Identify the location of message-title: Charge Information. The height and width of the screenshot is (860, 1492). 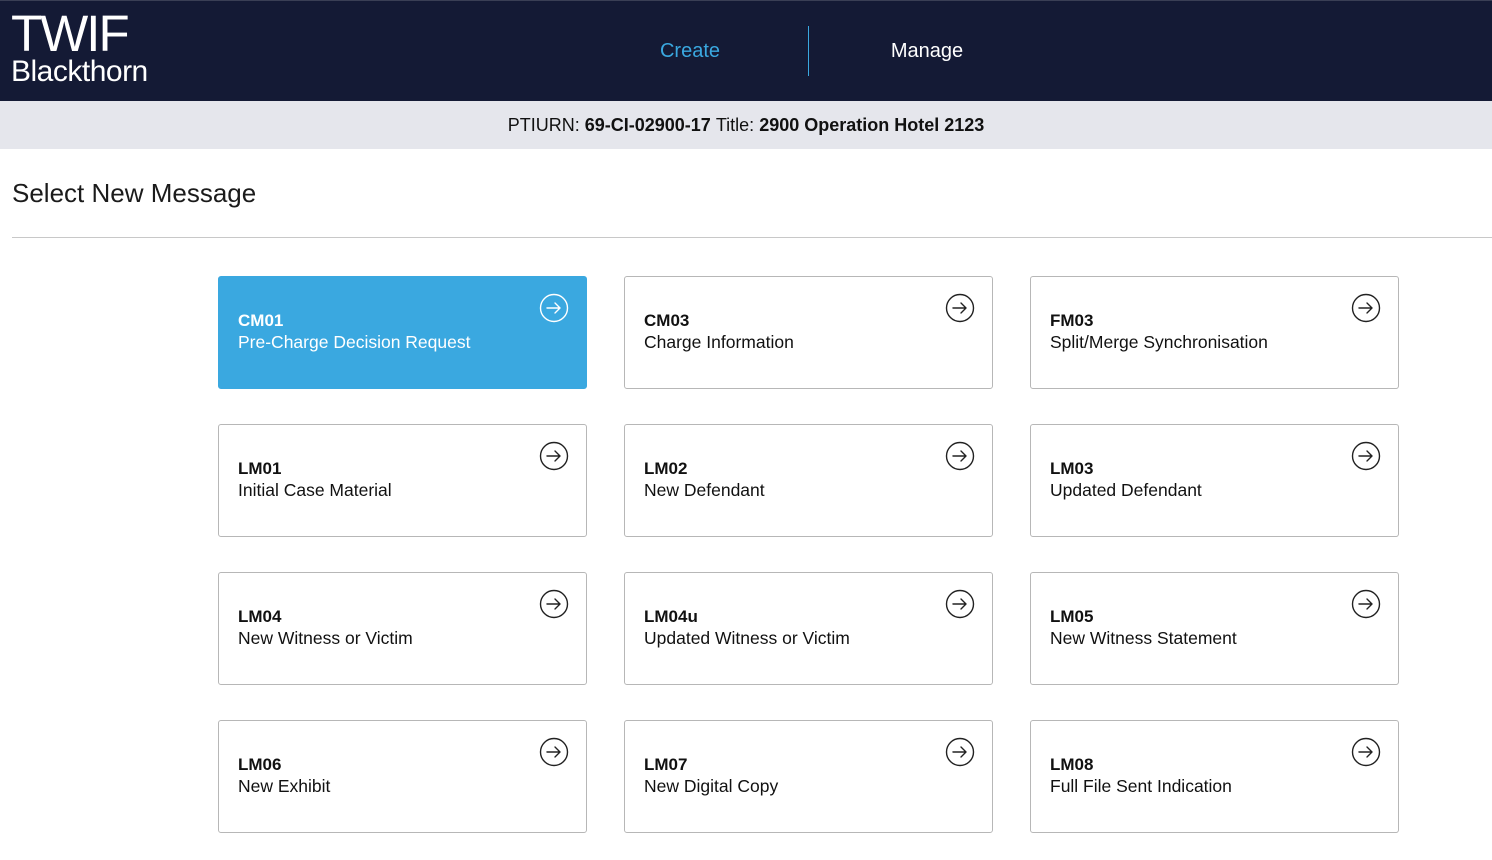
(719, 342).